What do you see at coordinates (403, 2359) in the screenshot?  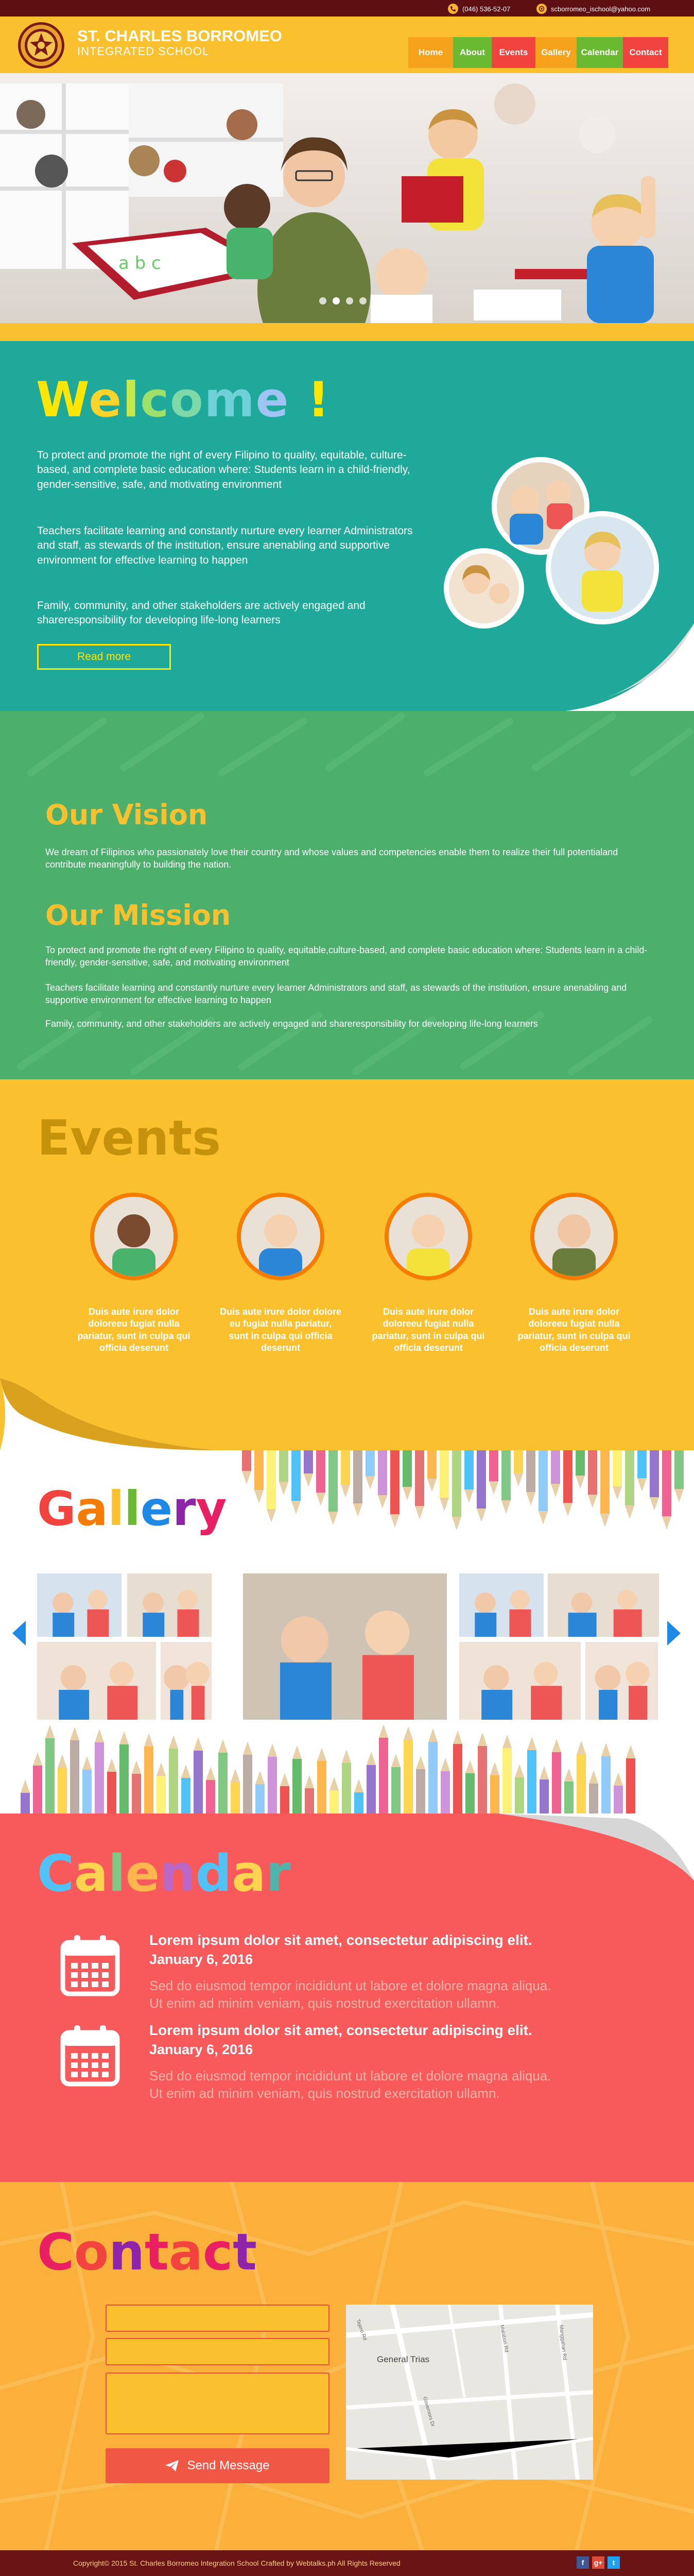 I see `map-town-label: General Trias` at bounding box center [403, 2359].